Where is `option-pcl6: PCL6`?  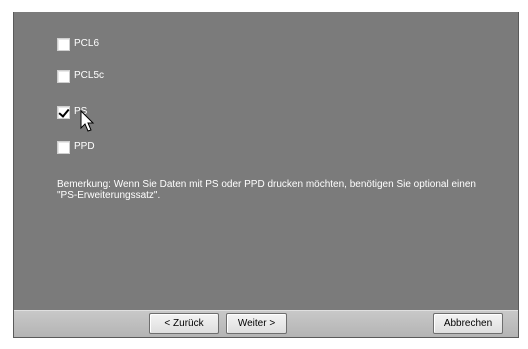 option-pcl6: PCL6 is located at coordinates (78, 44).